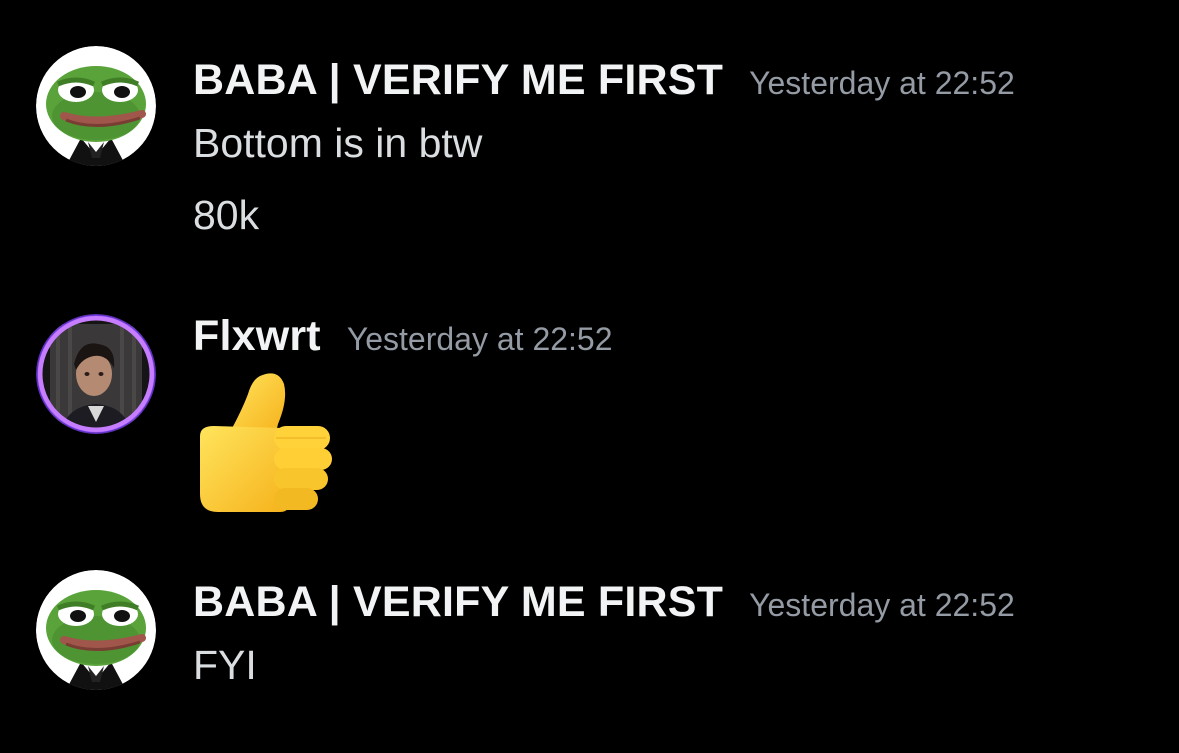 This screenshot has height=753, width=1179. I want to click on message-text: Bottom is in btw, so click(338, 143).